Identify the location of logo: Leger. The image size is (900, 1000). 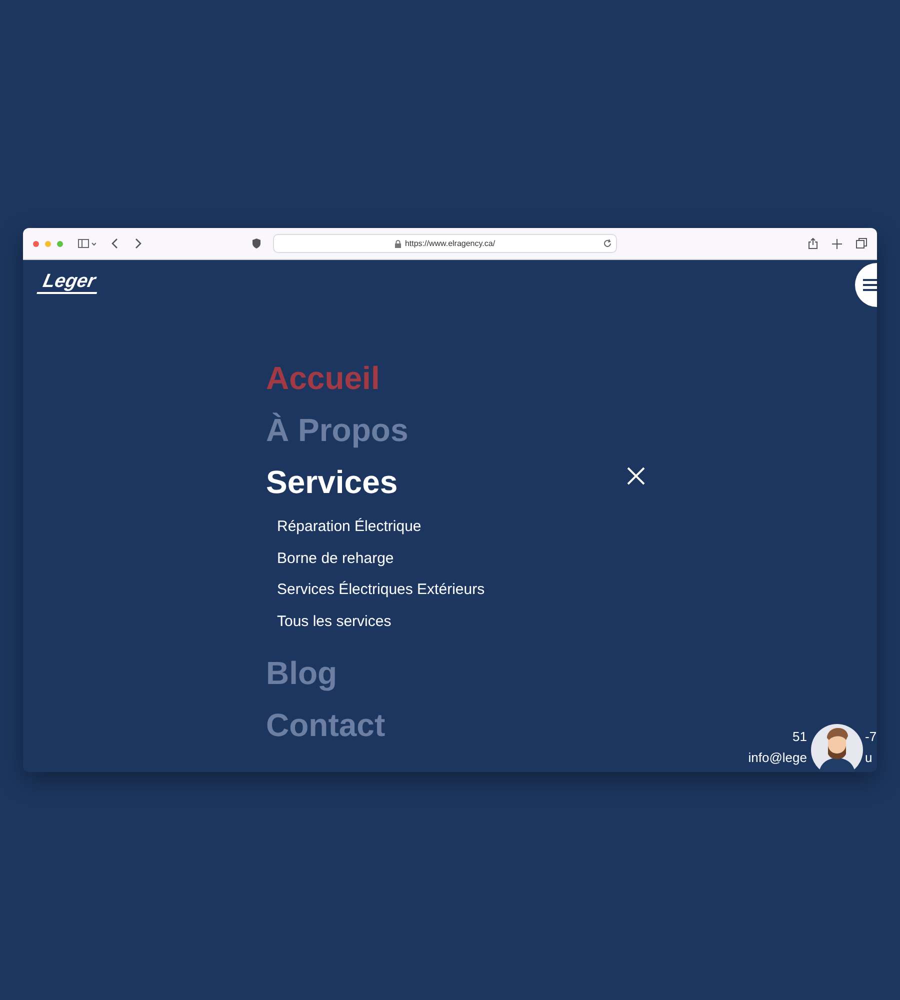
(69, 283).